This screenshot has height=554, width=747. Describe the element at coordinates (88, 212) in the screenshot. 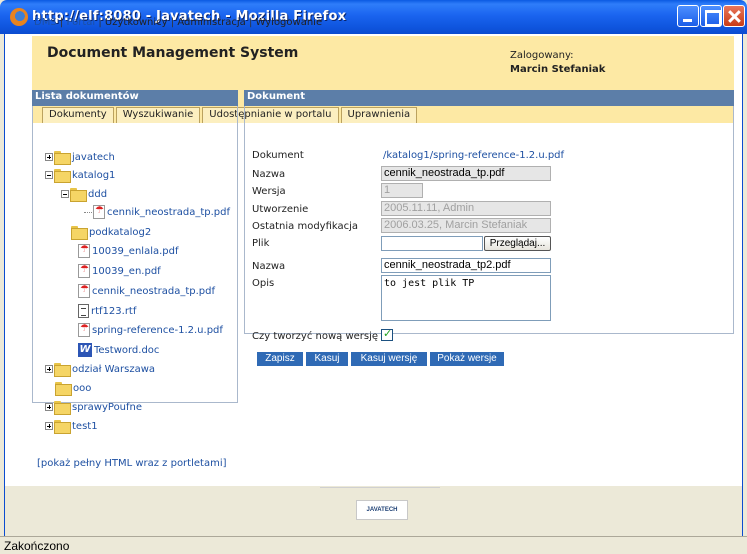

I see `tree-connector` at that location.